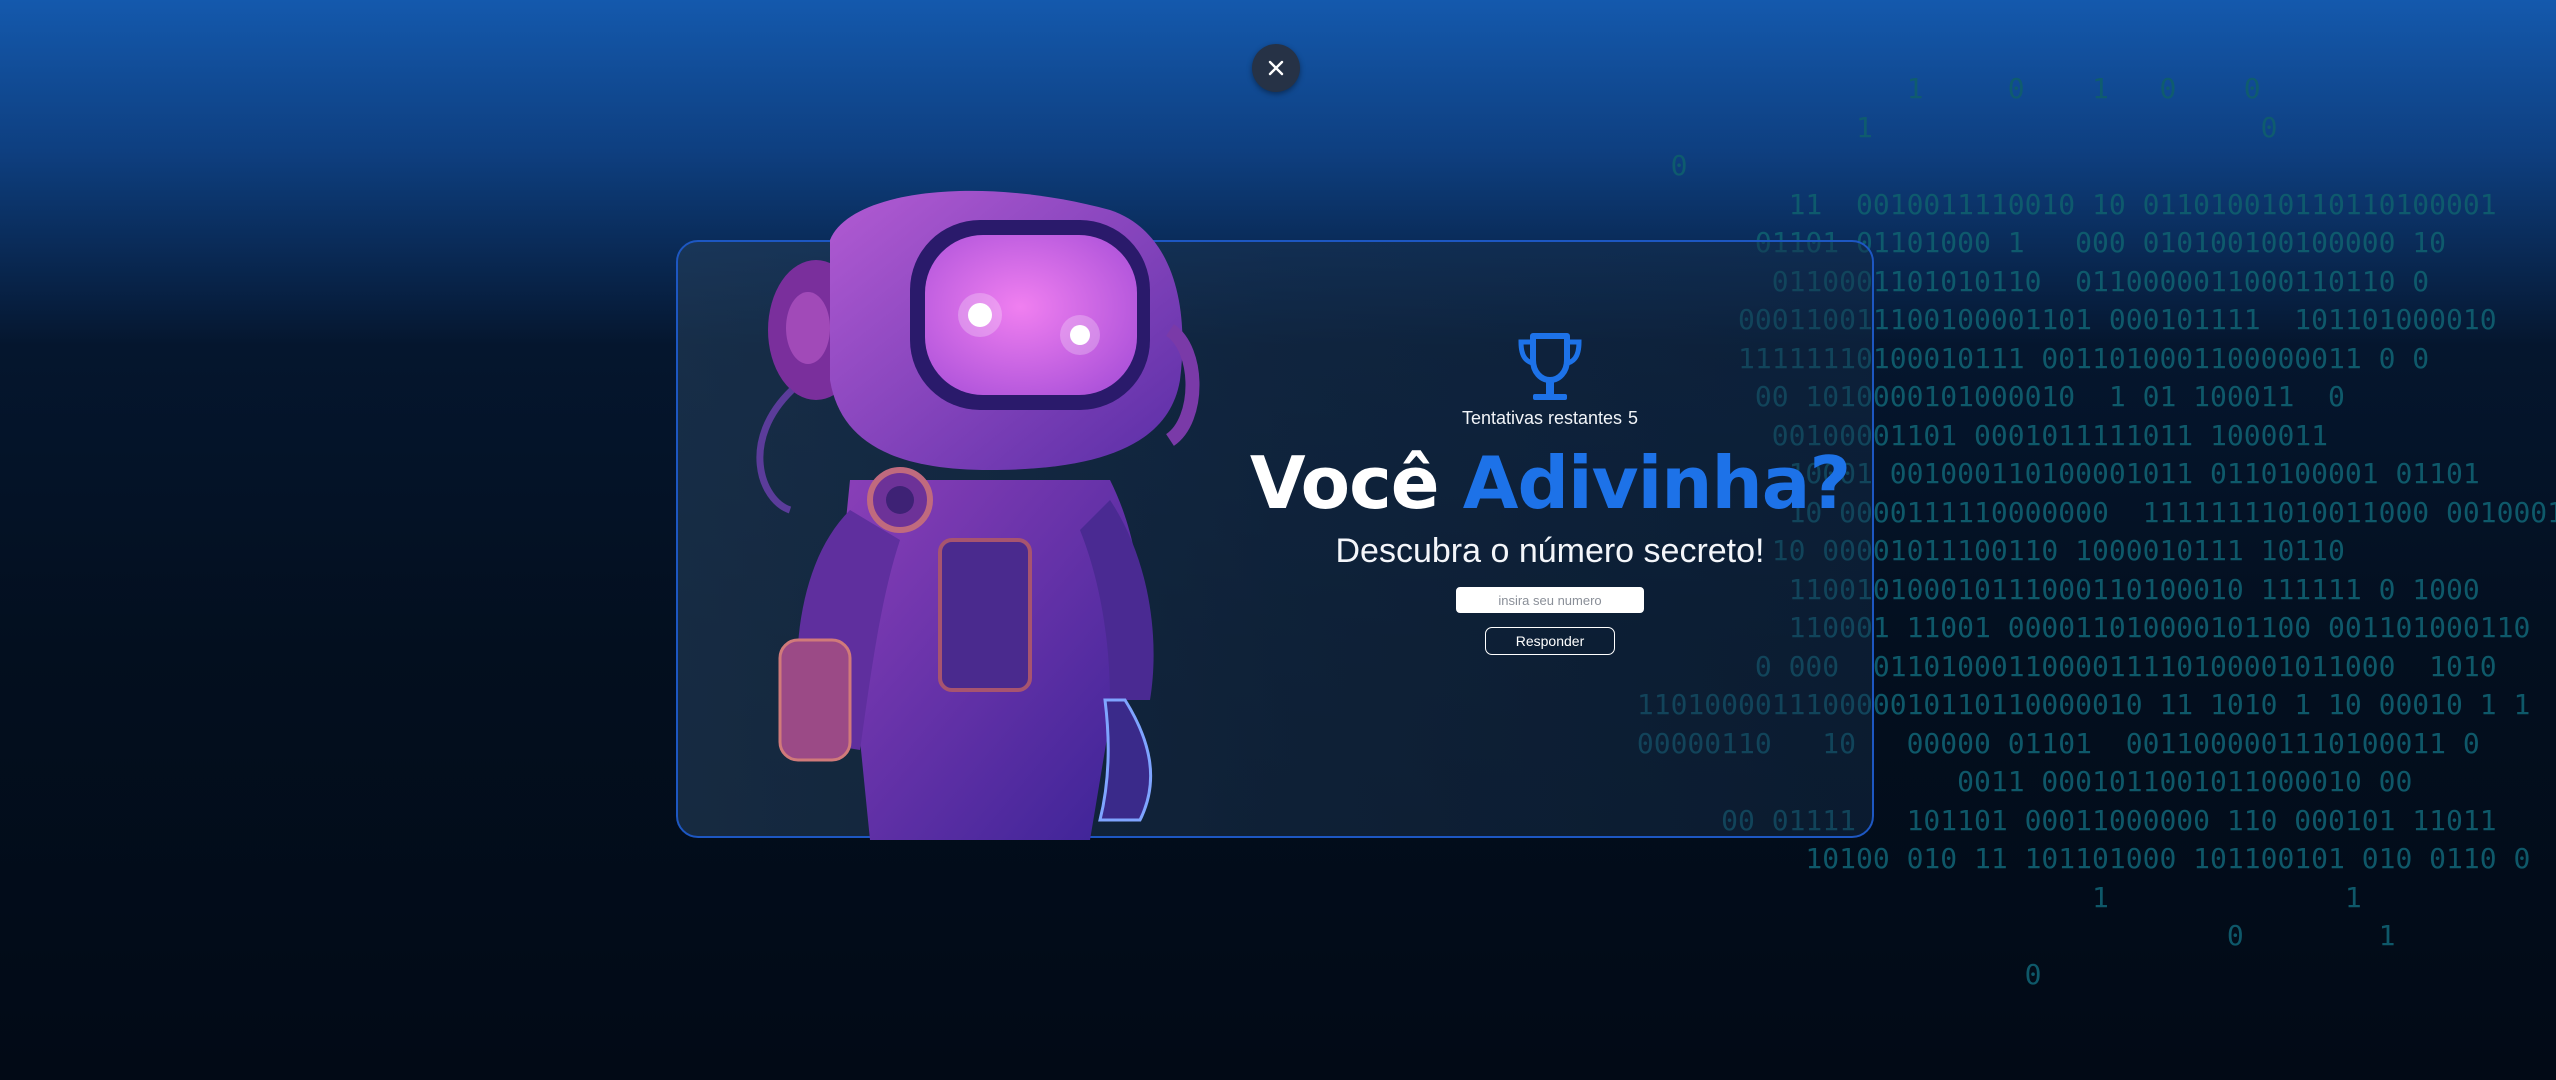 The width and height of the screenshot is (2556, 1080). Describe the element at coordinates (1344, 483) in the screenshot. I see `title-primary: Você` at that location.